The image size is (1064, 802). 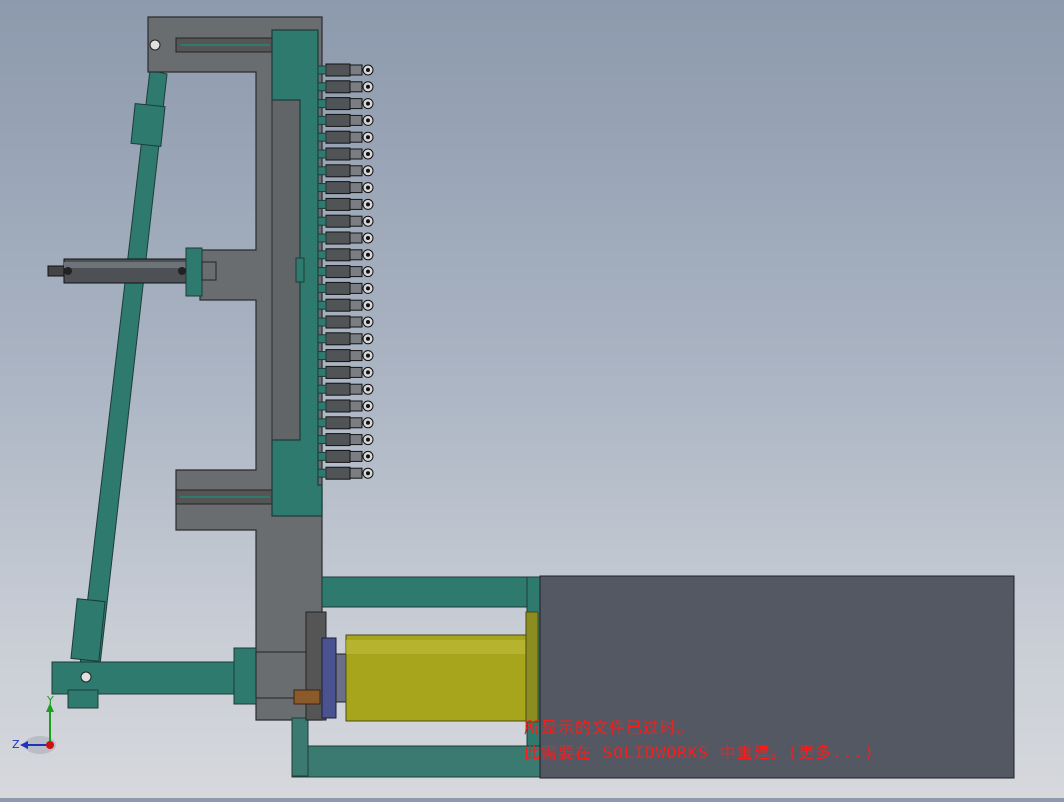 What do you see at coordinates (329, 678) in the screenshot?
I see `coupling-disc` at bounding box center [329, 678].